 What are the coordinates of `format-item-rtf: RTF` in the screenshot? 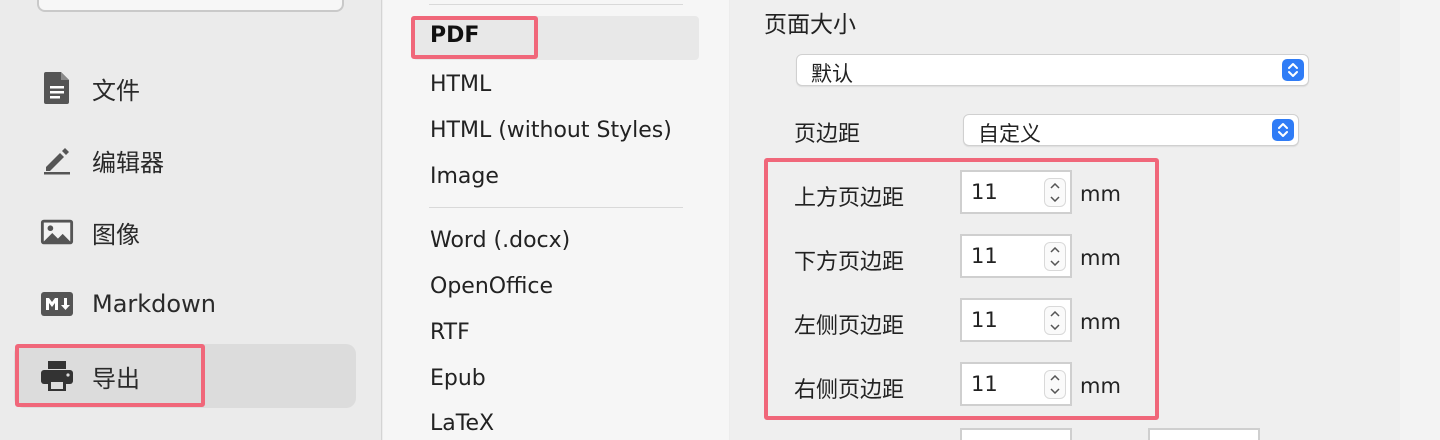 It's located at (450, 332).